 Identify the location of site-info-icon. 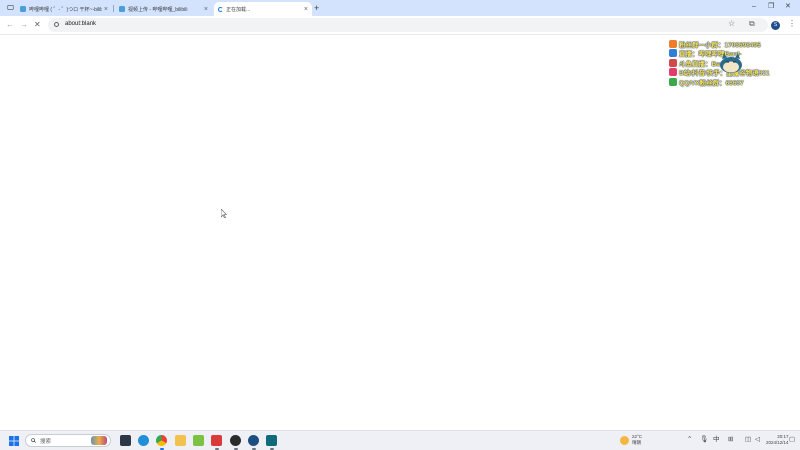
(56, 24).